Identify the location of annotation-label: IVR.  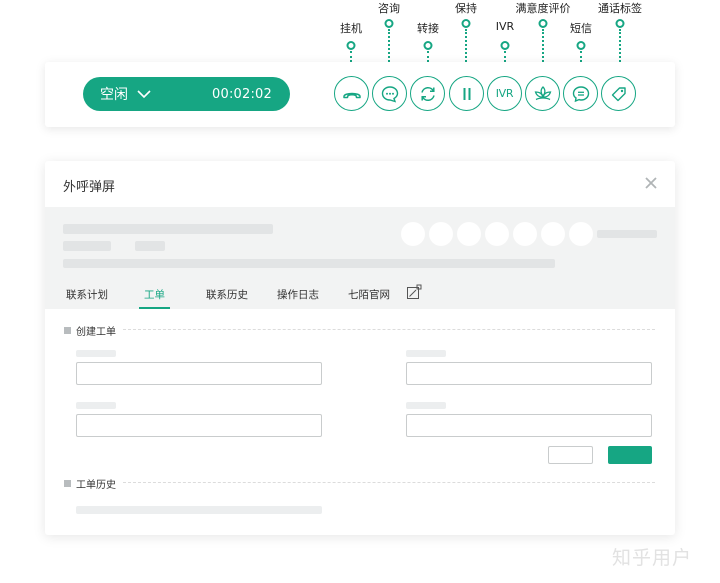
(505, 26).